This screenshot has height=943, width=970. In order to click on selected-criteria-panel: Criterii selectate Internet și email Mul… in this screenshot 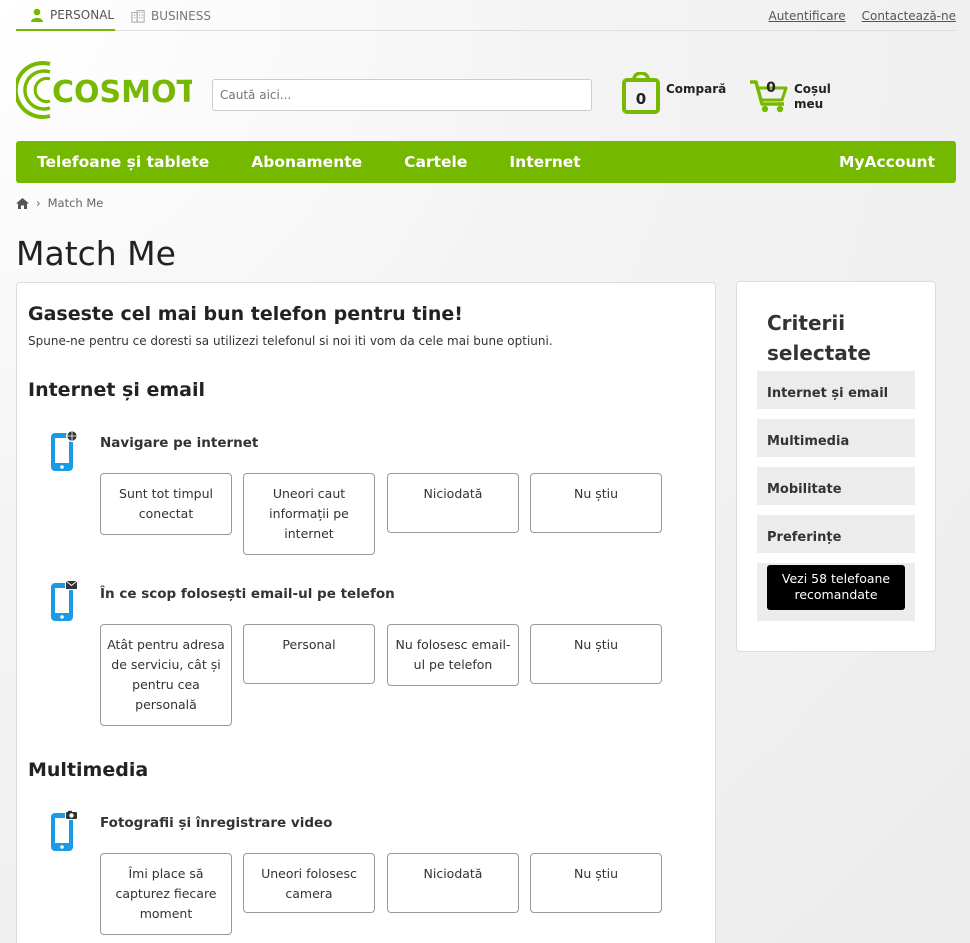, I will do `click(836, 466)`.